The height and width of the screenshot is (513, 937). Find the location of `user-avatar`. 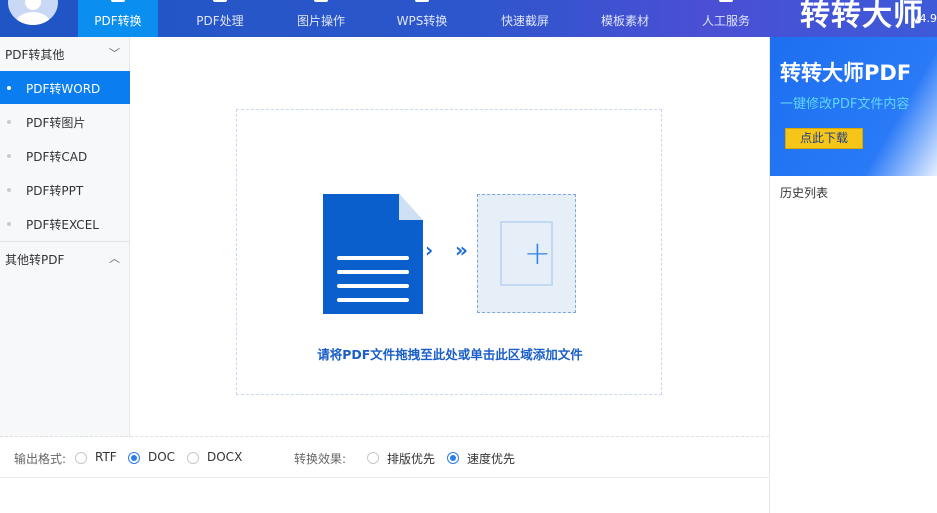

user-avatar is located at coordinates (33, 12).